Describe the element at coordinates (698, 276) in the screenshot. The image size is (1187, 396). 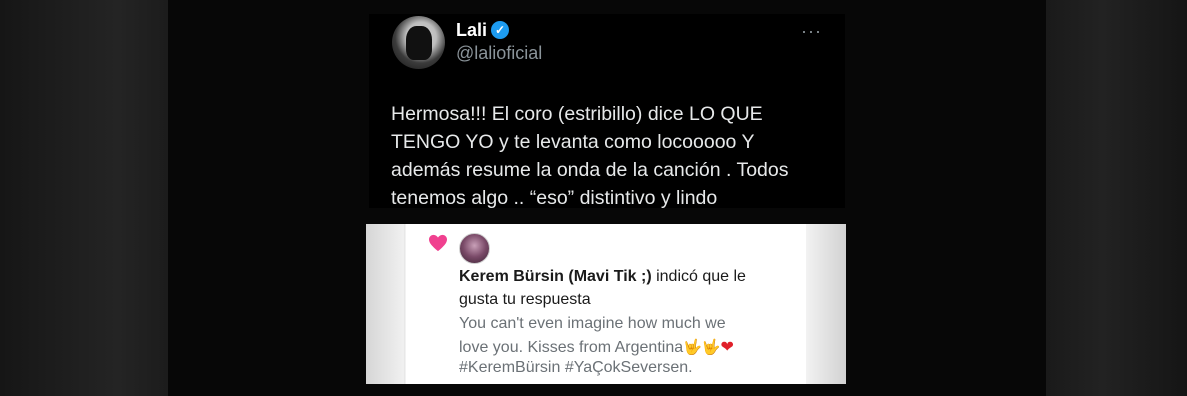
I see `notification-action: indicó que le` at that location.